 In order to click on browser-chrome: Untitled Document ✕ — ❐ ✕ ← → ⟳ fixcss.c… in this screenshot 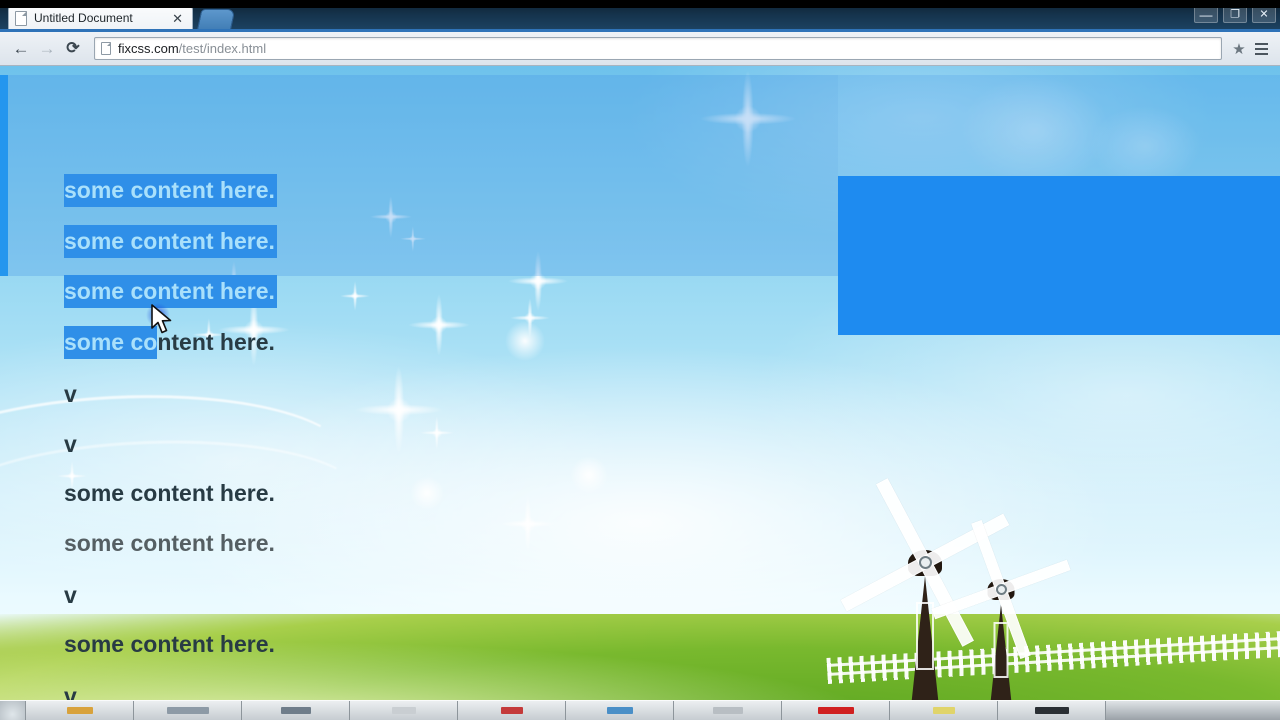, I will do `click(640, 33)`.